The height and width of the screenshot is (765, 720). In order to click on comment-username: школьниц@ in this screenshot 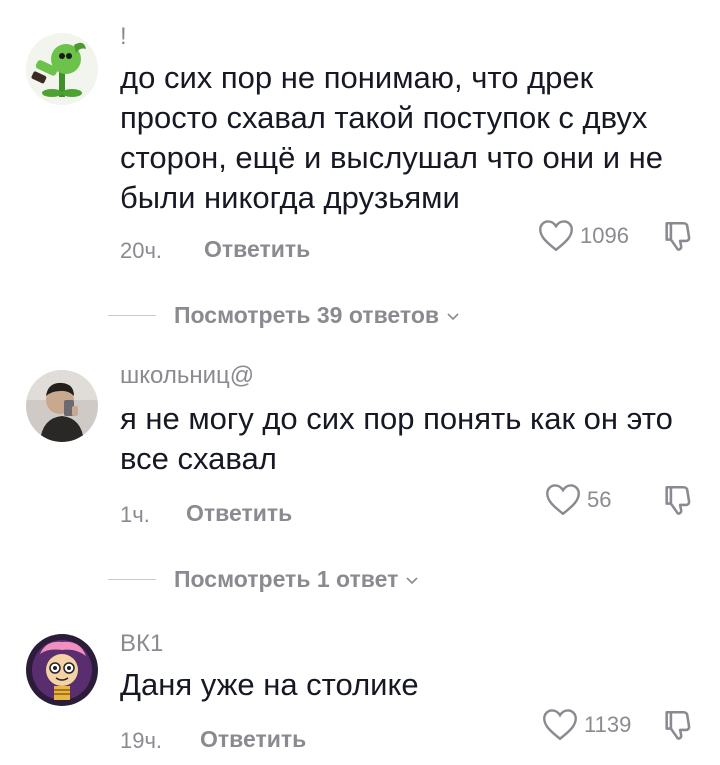, I will do `click(187, 376)`.